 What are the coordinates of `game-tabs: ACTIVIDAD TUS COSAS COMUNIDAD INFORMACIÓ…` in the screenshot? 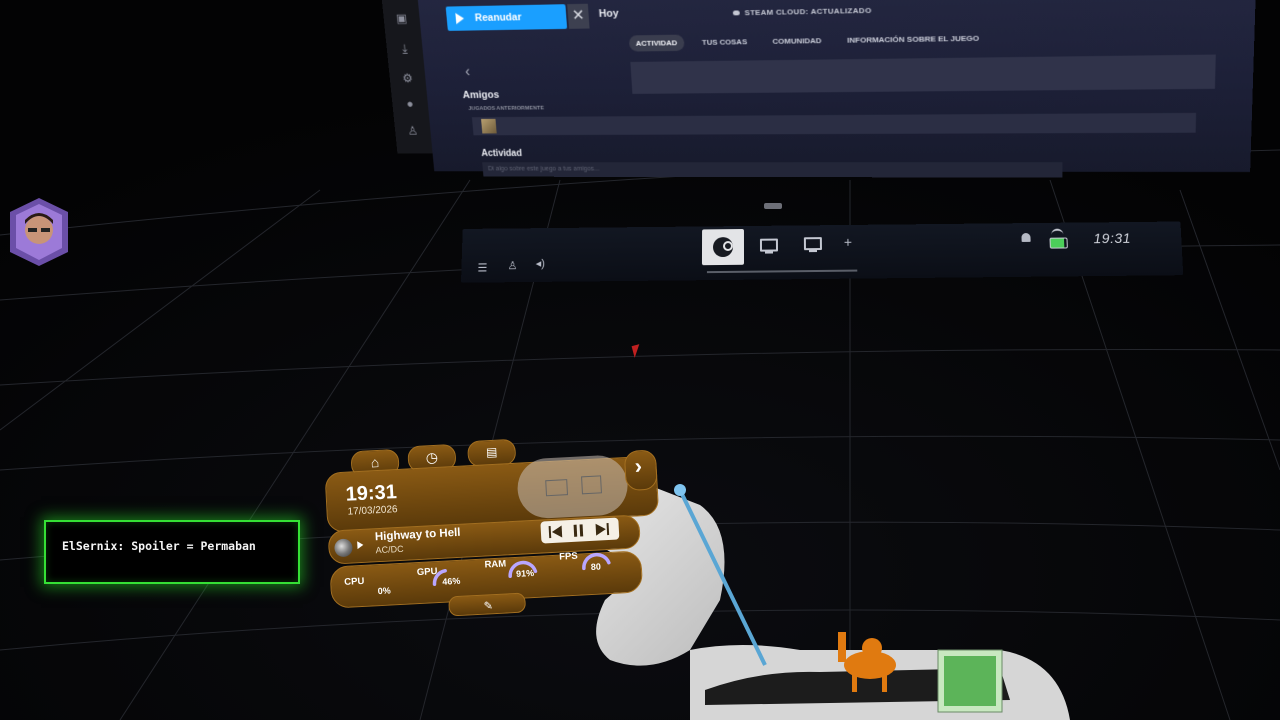 It's located at (808, 41).